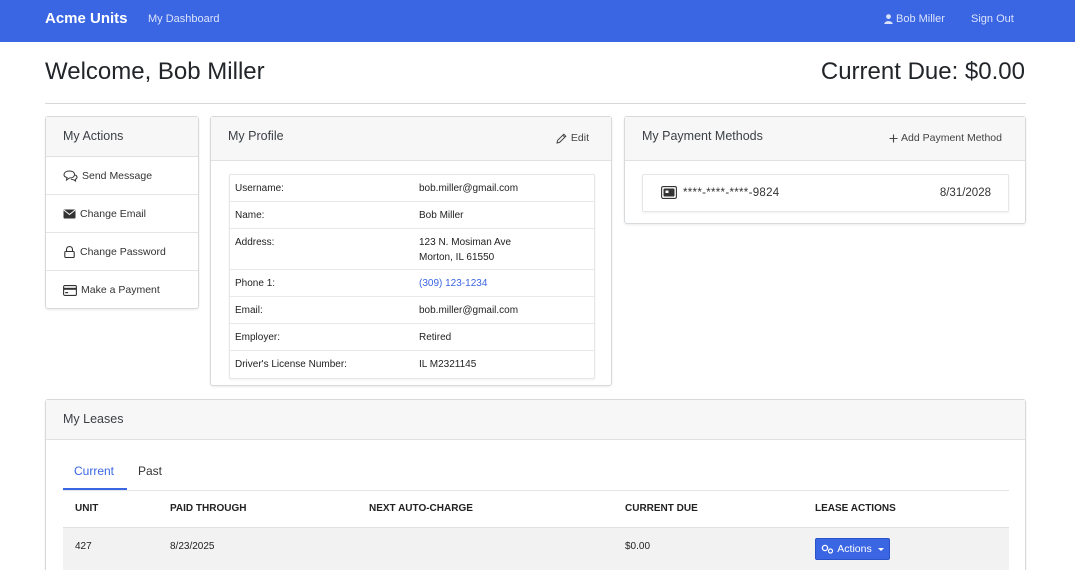  What do you see at coordinates (448, 364) in the screenshot?
I see `license-value: IL M2321145` at bounding box center [448, 364].